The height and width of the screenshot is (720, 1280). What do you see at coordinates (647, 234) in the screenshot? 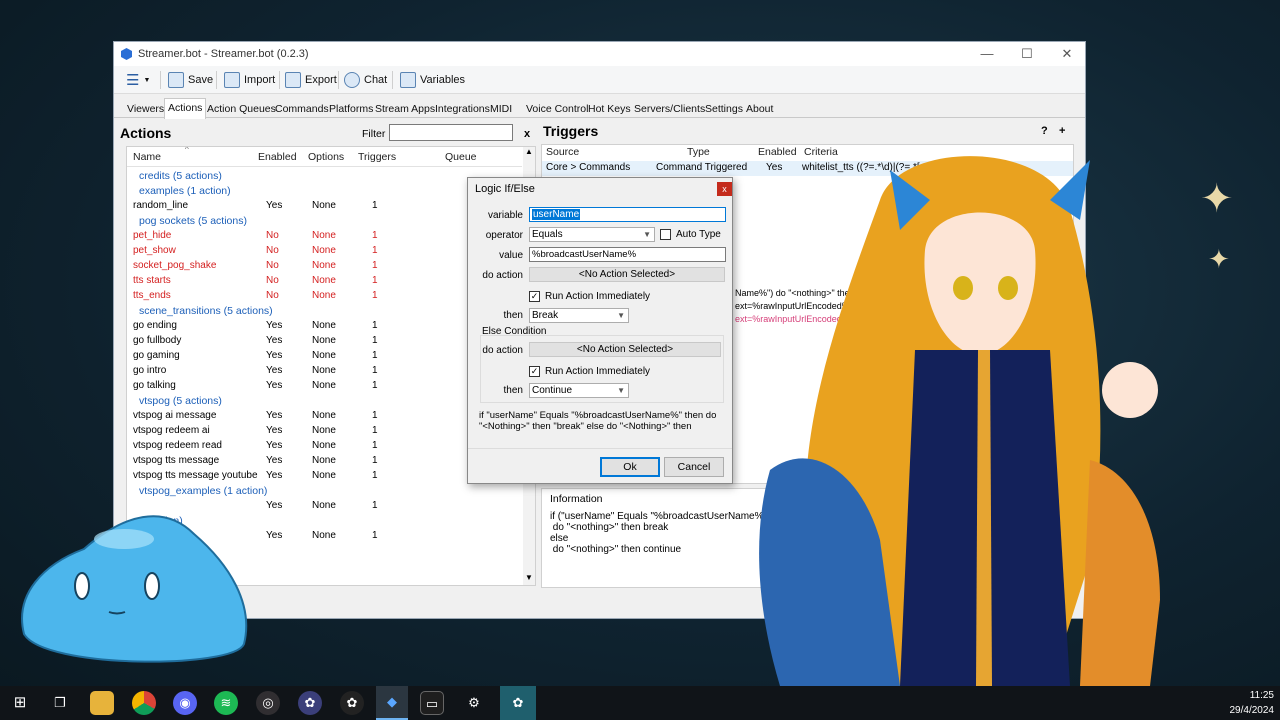
I see `chevron-down-icon: ▼` at bounding box center [647, 234].